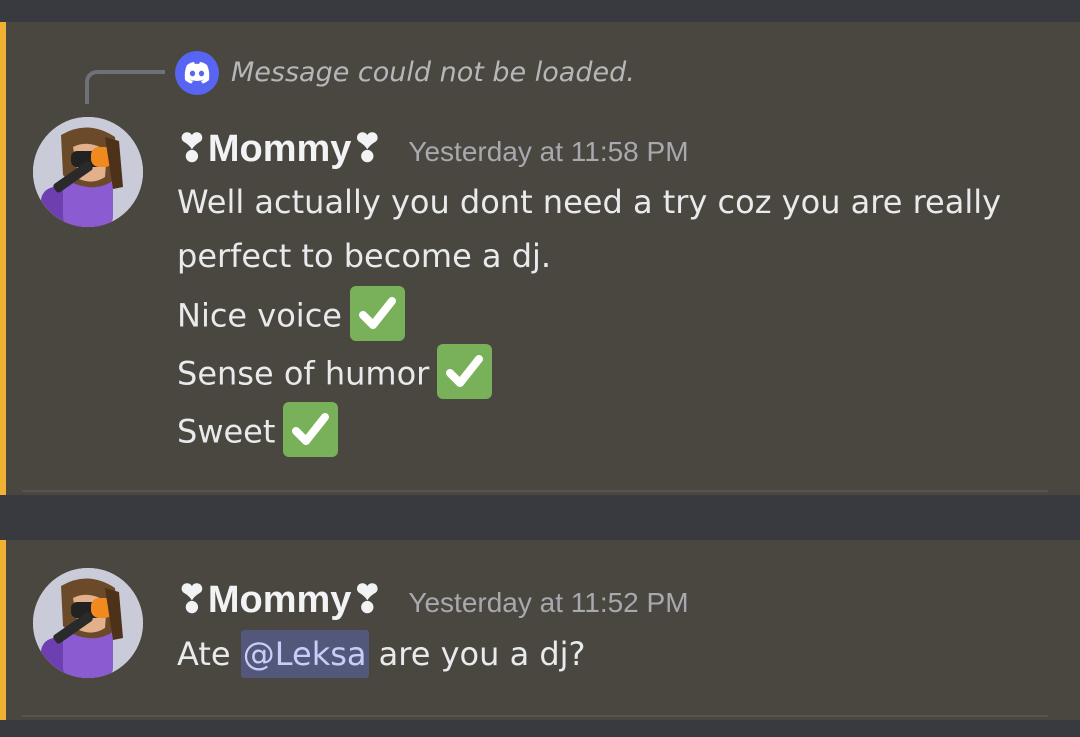  What do you see at coordinates (303, 373) in the screenshot?
I see `message-text: Sense of humor` at bounding box center [303, 373].